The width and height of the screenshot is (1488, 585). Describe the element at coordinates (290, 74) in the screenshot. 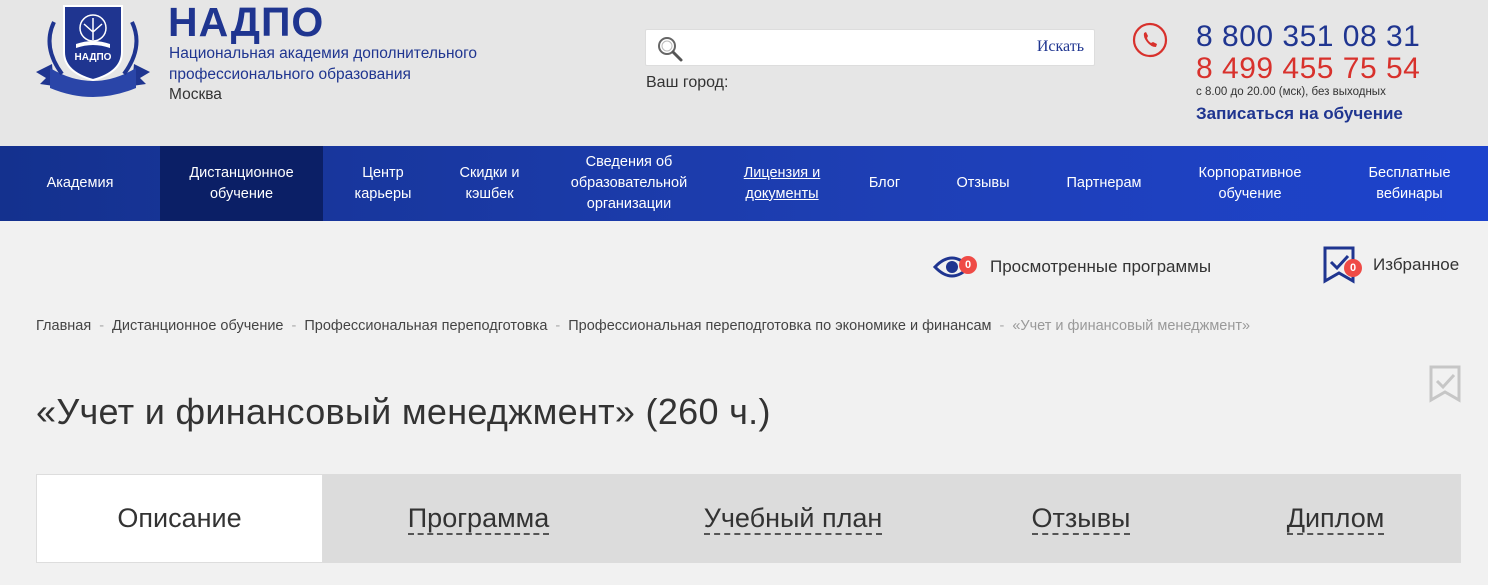

I see `brand-subtitle-line2: профессионального образования` at that location.